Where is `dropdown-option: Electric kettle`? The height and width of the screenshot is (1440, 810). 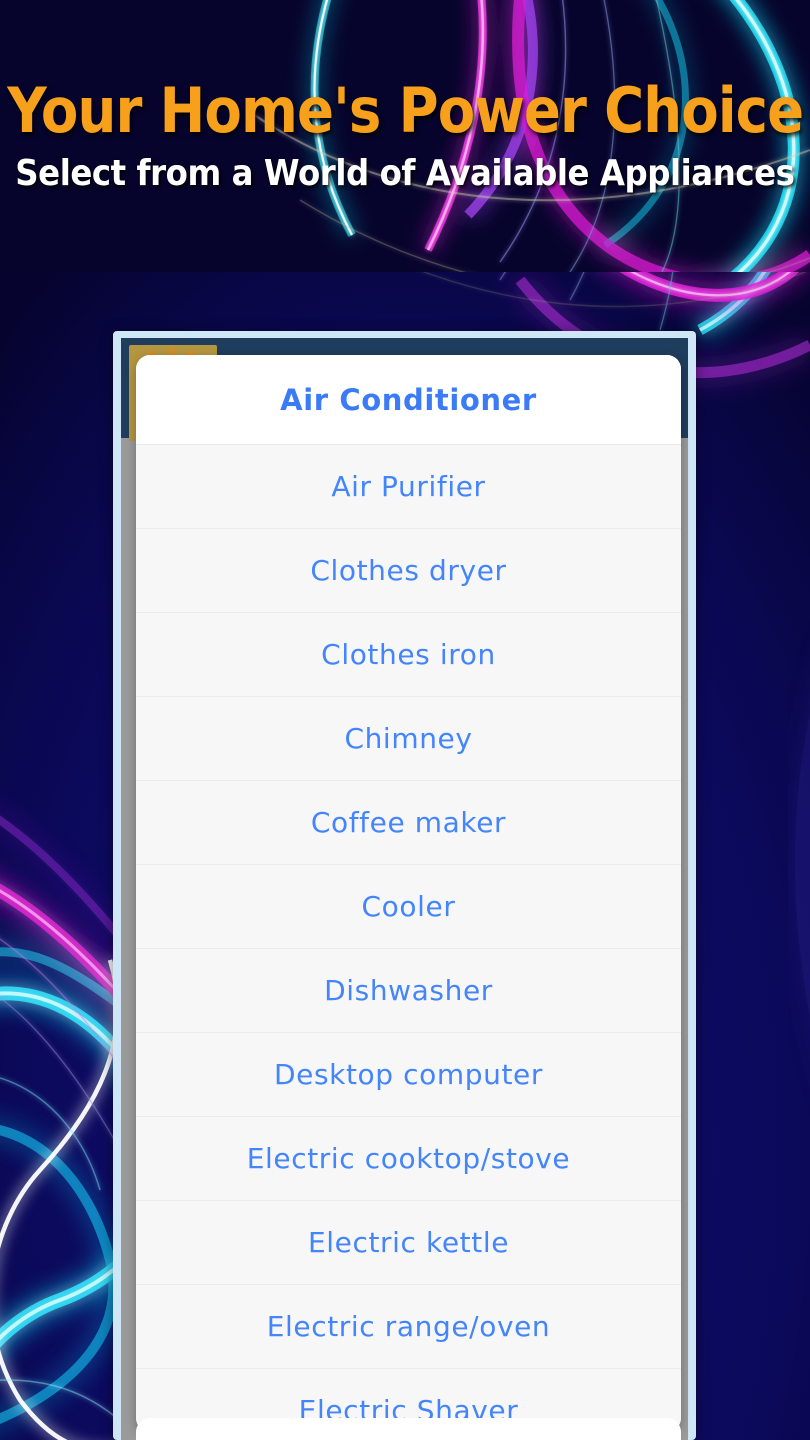
dropdown-option: Electric kettle is located at coordinates (408, 1243).